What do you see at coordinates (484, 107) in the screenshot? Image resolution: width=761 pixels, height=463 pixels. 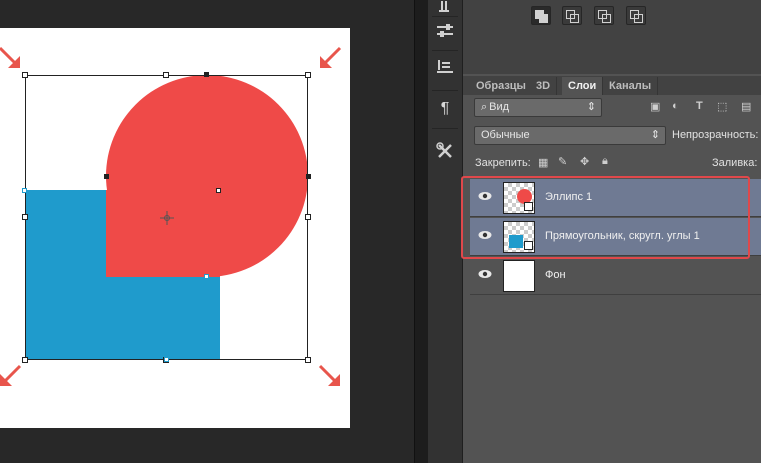 I see `search-icon: ⌕` at bounding box center [484, 107].